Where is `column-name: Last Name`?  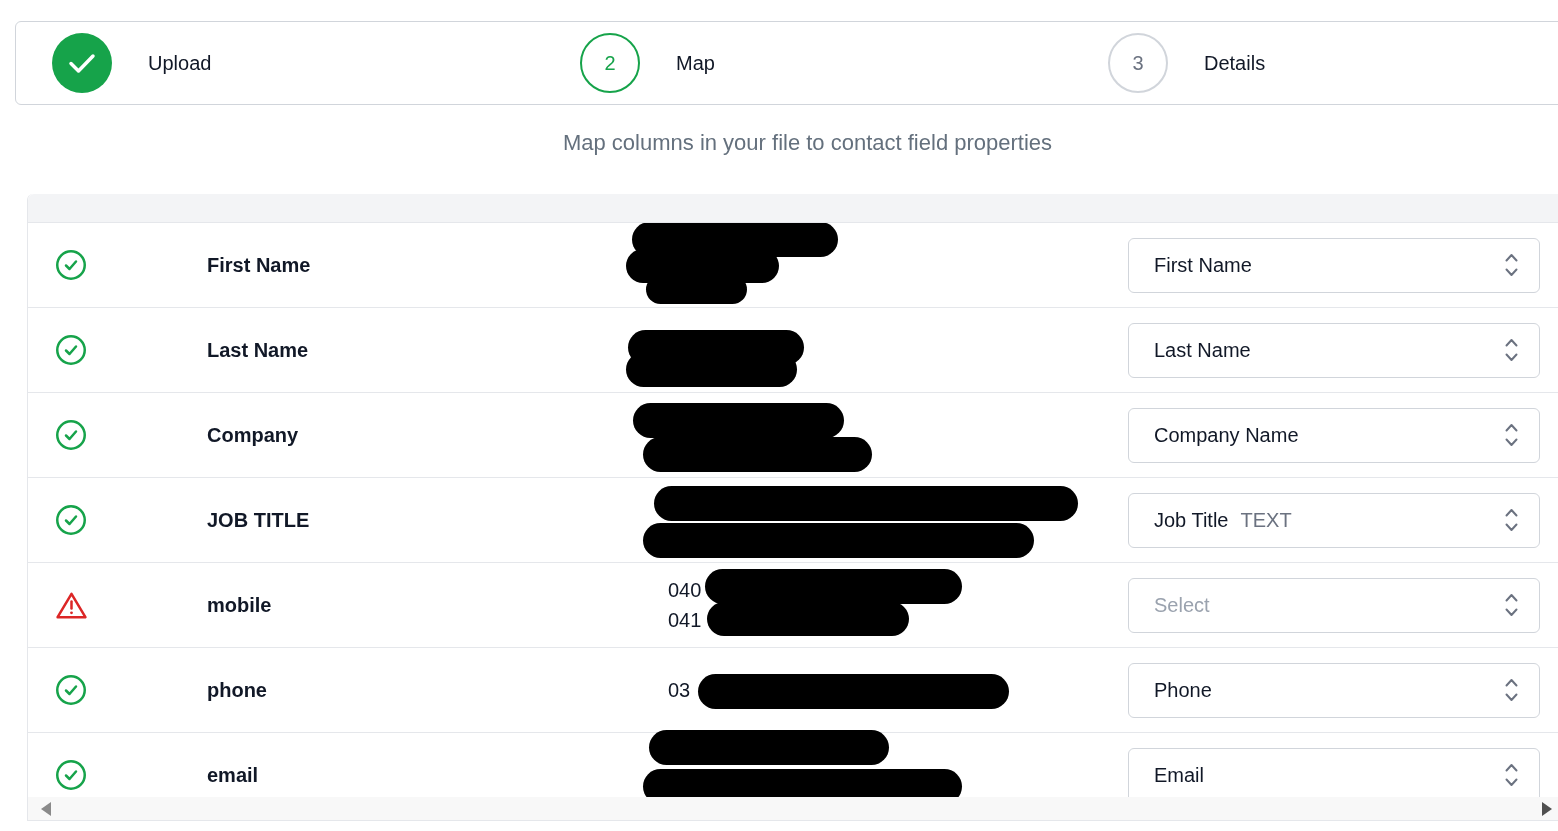
column-name: Last Name is located at coordinates (258, 350).